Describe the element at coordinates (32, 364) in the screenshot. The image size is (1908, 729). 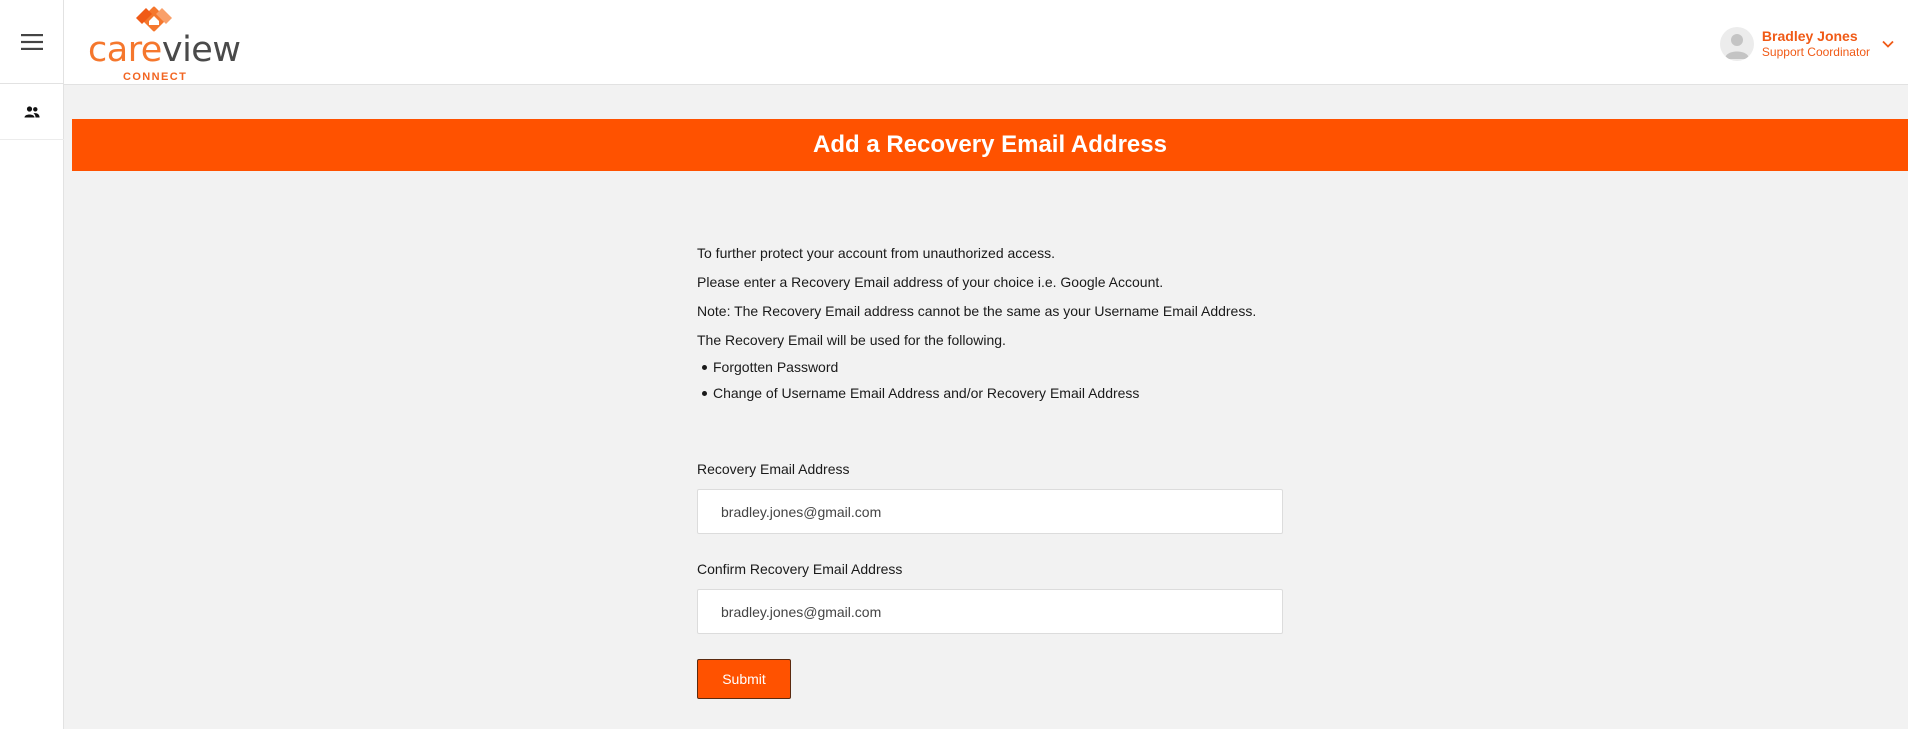
I see `side-rail` at that location.